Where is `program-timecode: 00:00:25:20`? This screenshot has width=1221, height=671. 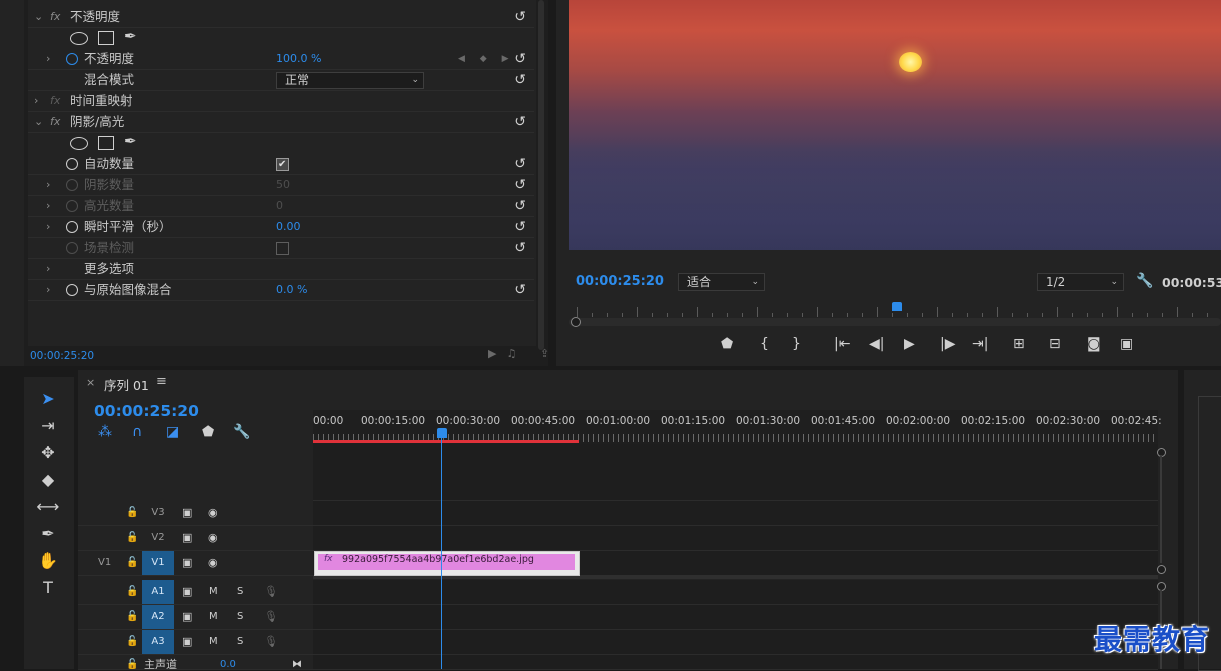
program-timecode: 00:00:25:20 is located at coordinates (620, 281).